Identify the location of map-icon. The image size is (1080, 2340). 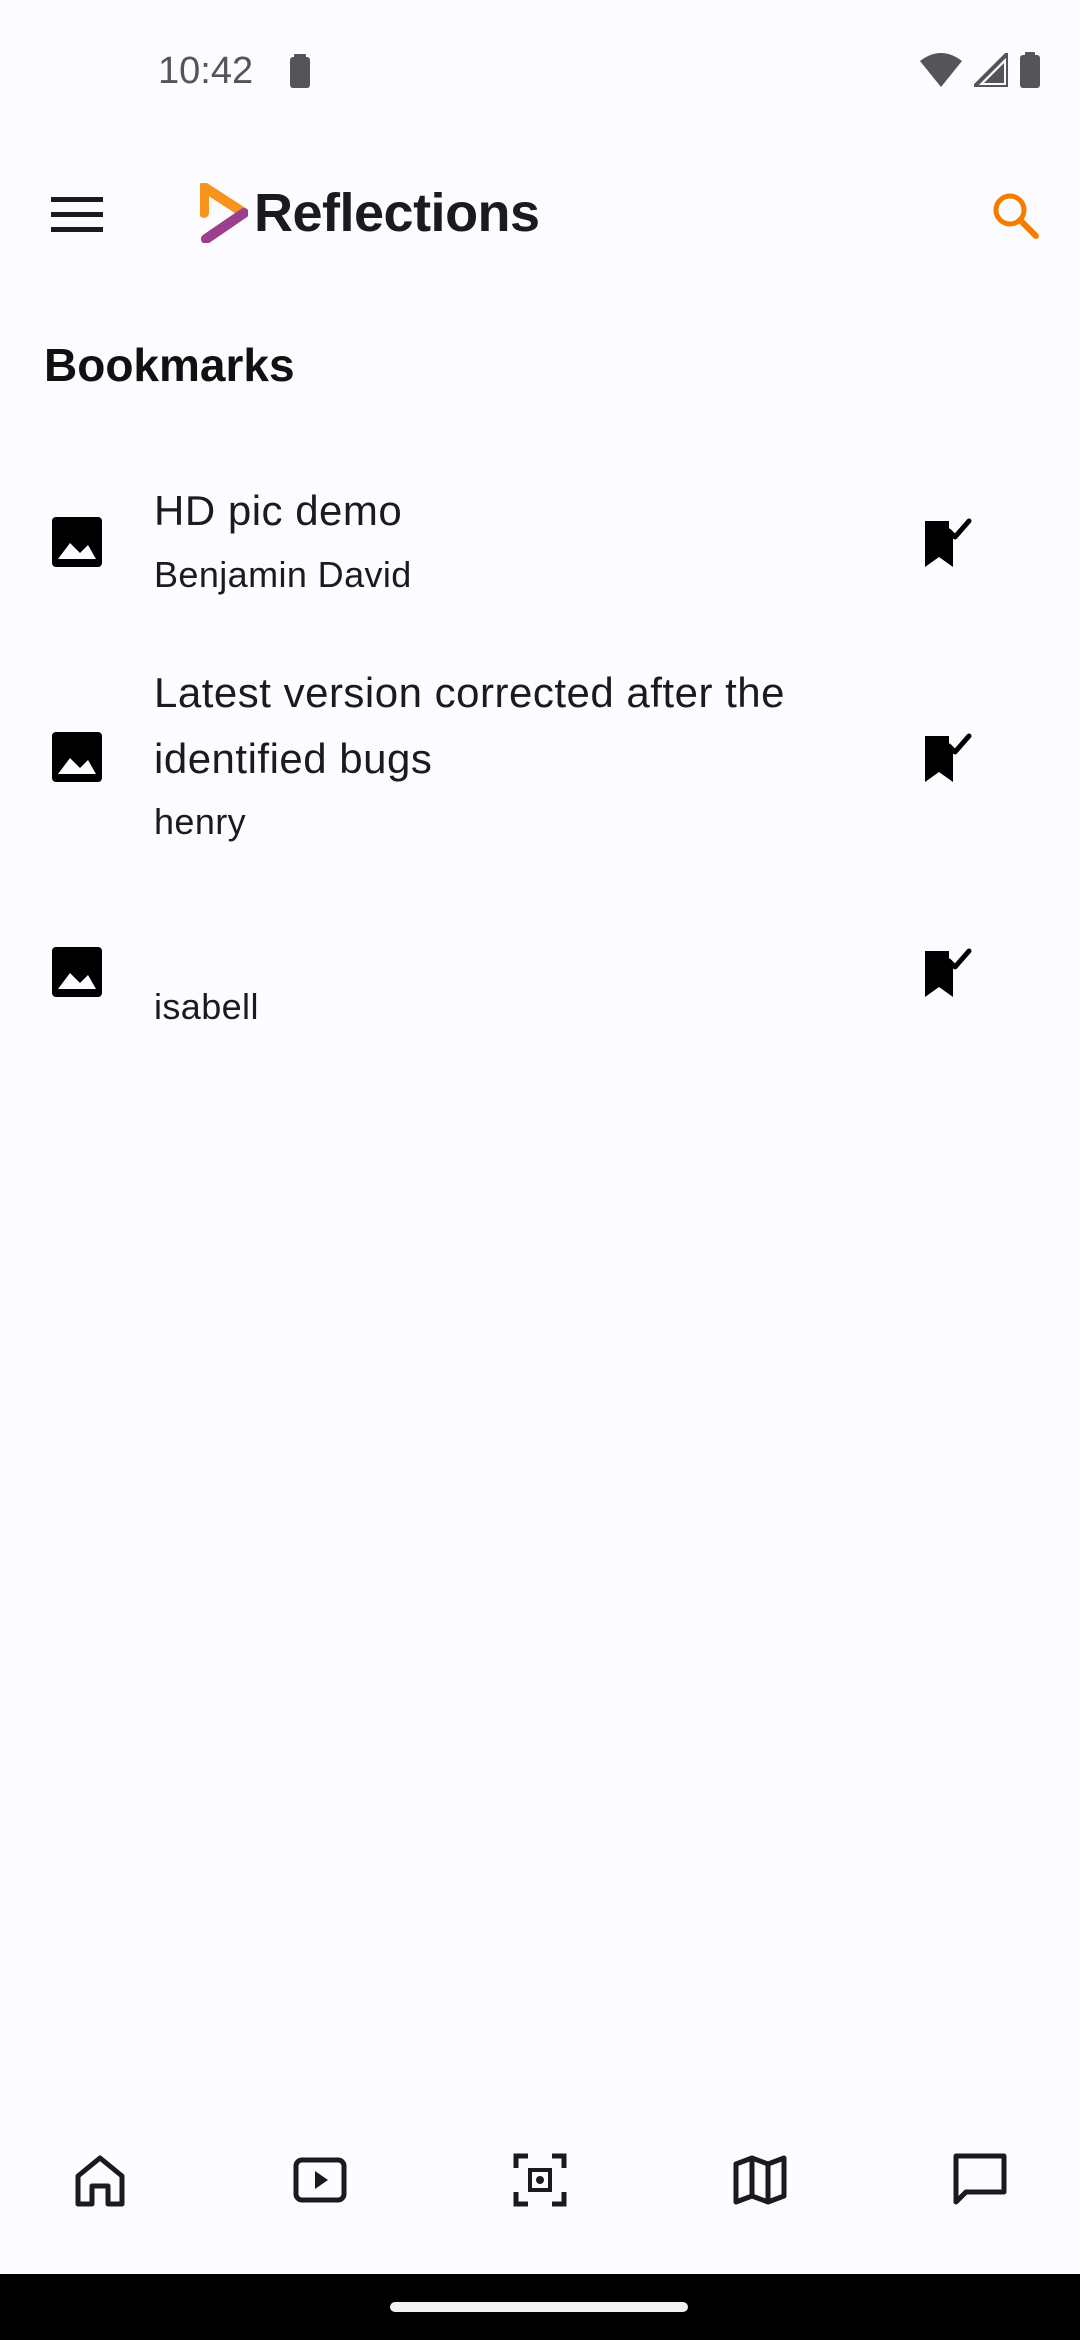
(760, 2180).